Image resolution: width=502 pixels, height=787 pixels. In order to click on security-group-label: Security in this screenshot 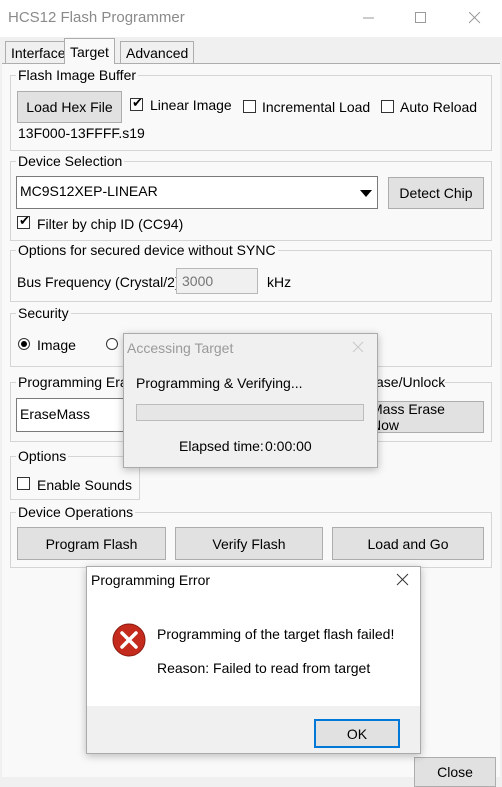, I will do `click(43, 313)`.